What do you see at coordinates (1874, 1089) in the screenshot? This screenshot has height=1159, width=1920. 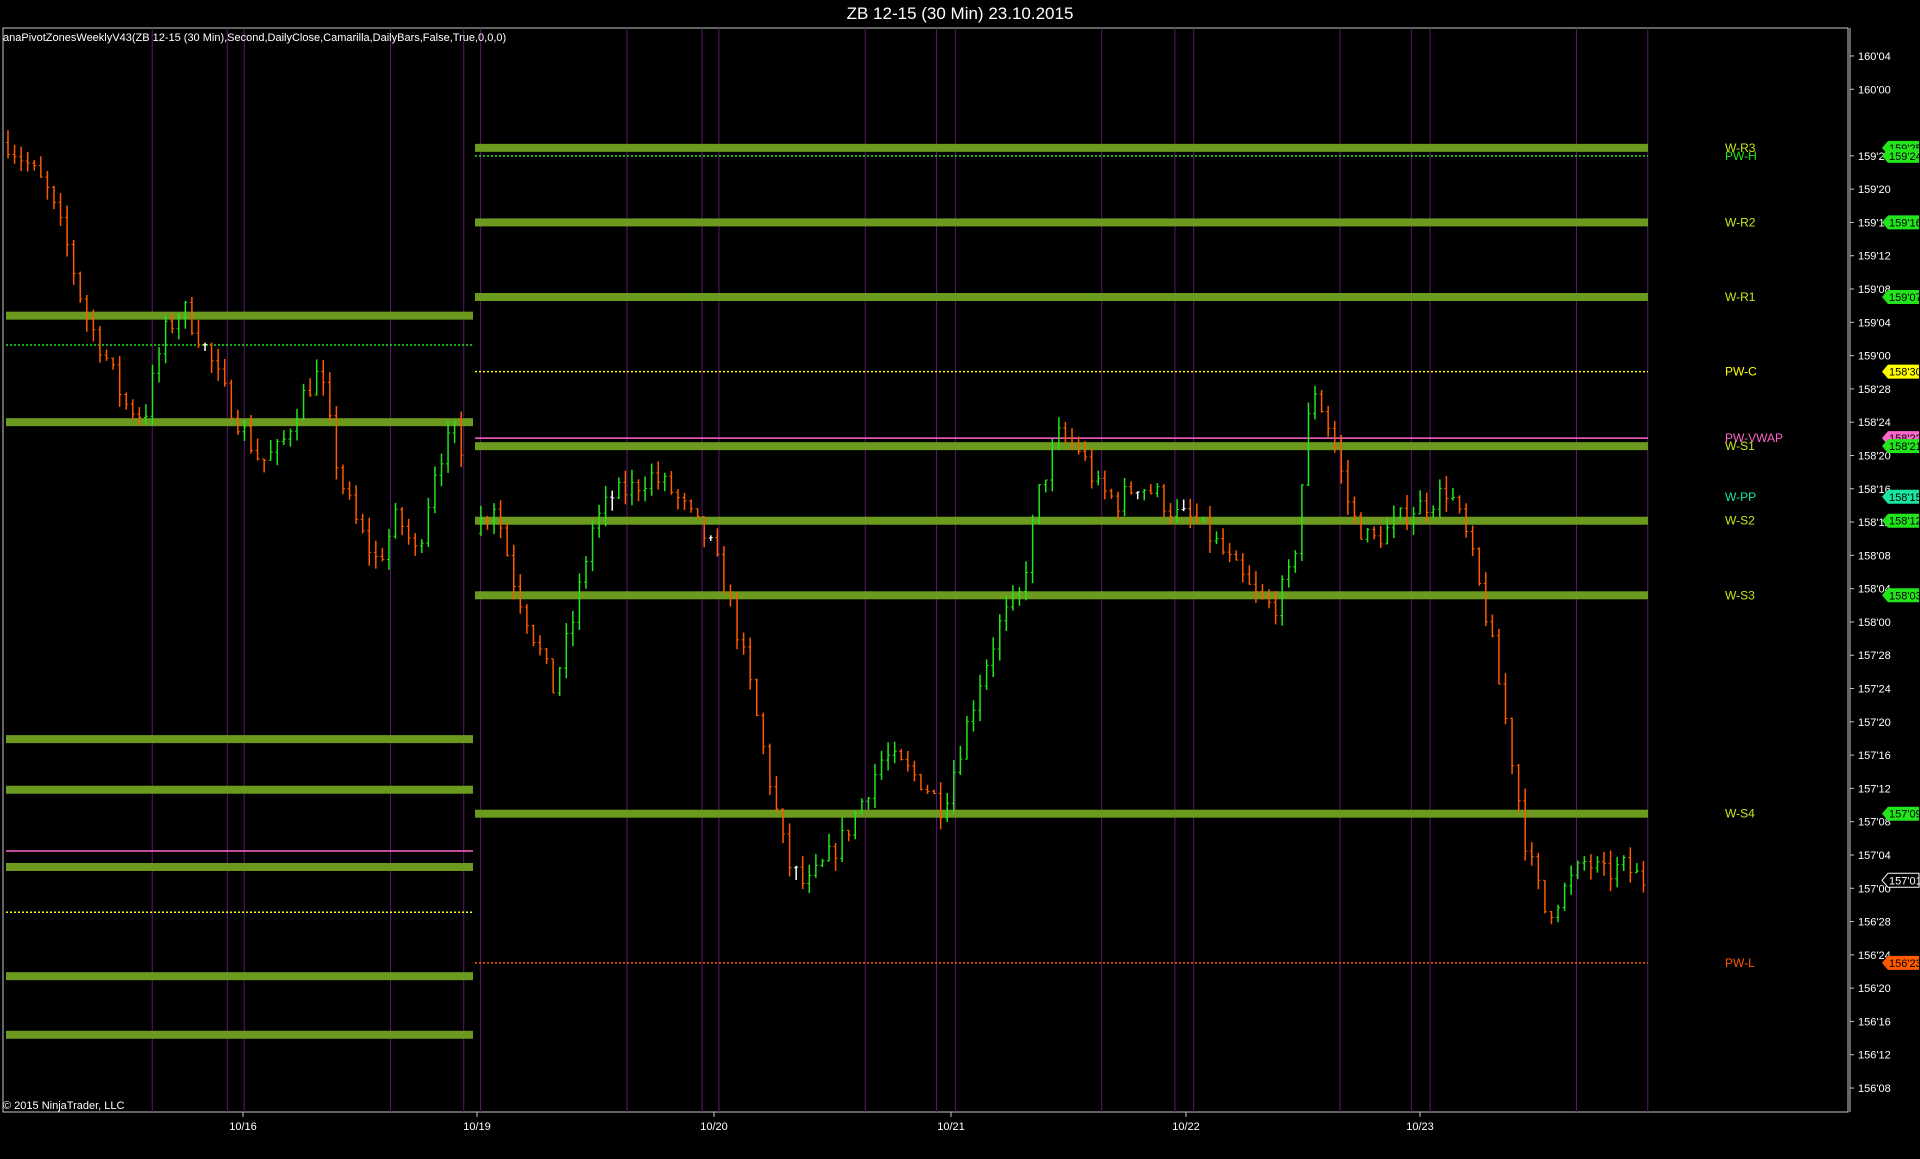 I see `y-tick-label: 156'08` at bounding box center [1874, 1089].